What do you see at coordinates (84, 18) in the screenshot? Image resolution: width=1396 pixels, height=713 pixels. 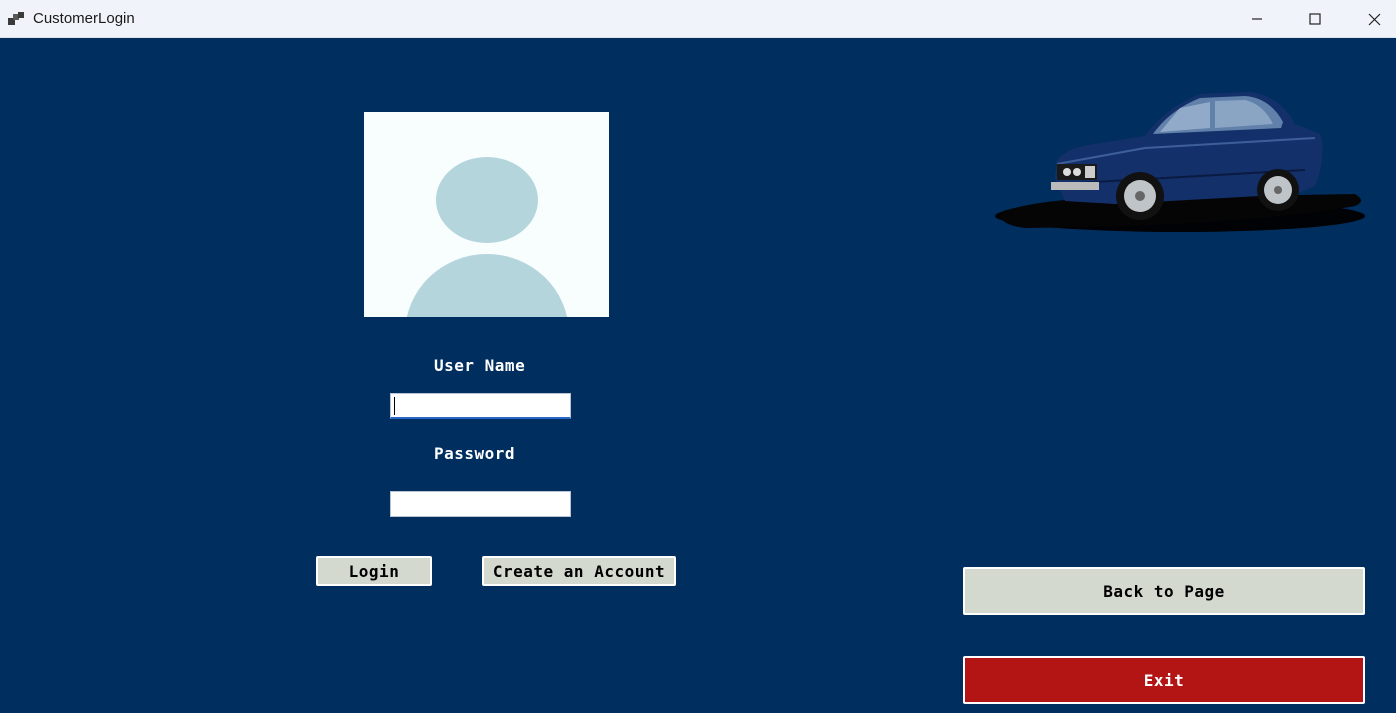 I see `window-title: CustomerLogin` at bounding box center [84, 18].